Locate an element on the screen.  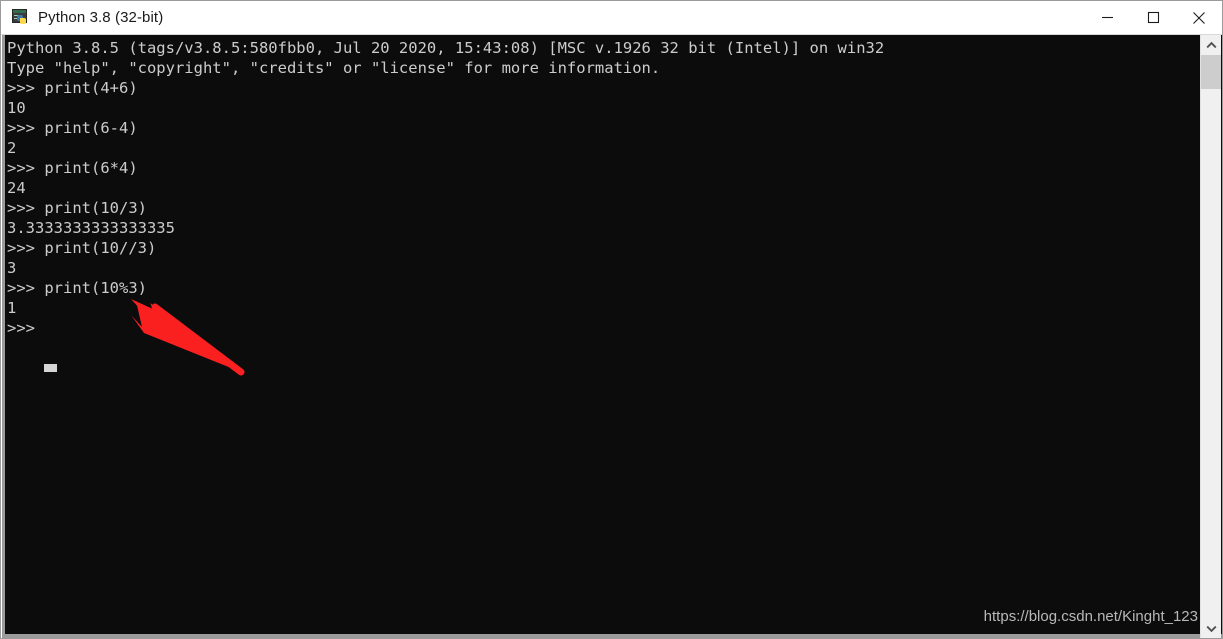
chevron-down-icon is located at coordinates (1211, 628).